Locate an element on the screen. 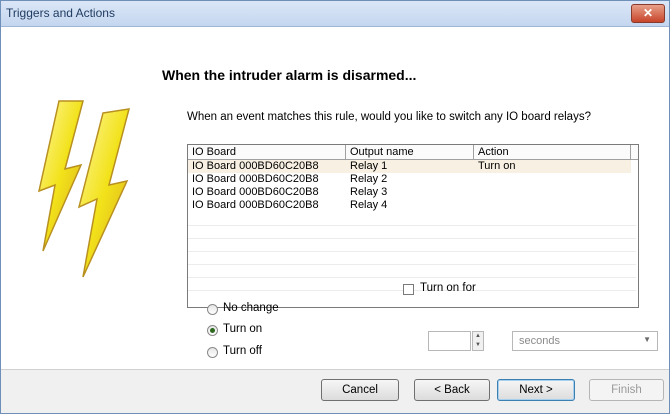 This screenshot has height=414, width=670. title-bar: Triggers and Actions ✕ is located at coordinates (335, 14).